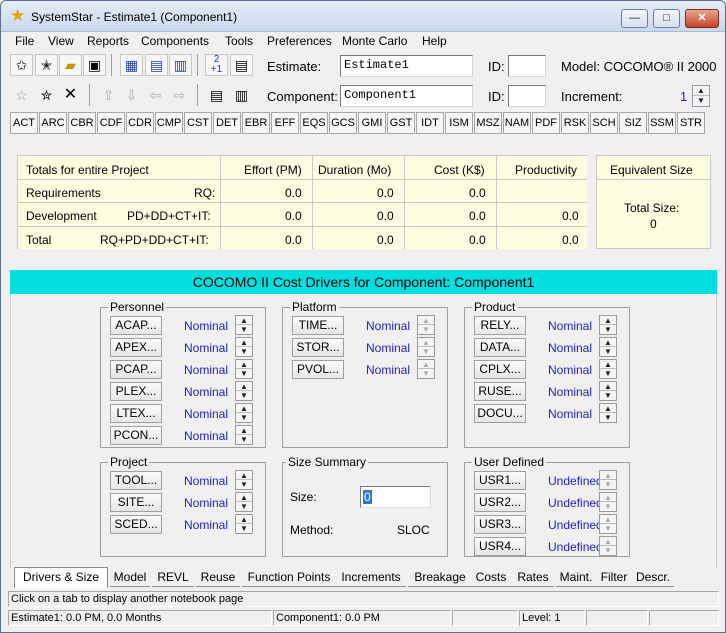 The width and height of the screenshot is (726, 633). What do you see at coordinates (131, 95) in the screenshot?
I see `move-down-icon: ⇩` at bounding box center [131, 95].